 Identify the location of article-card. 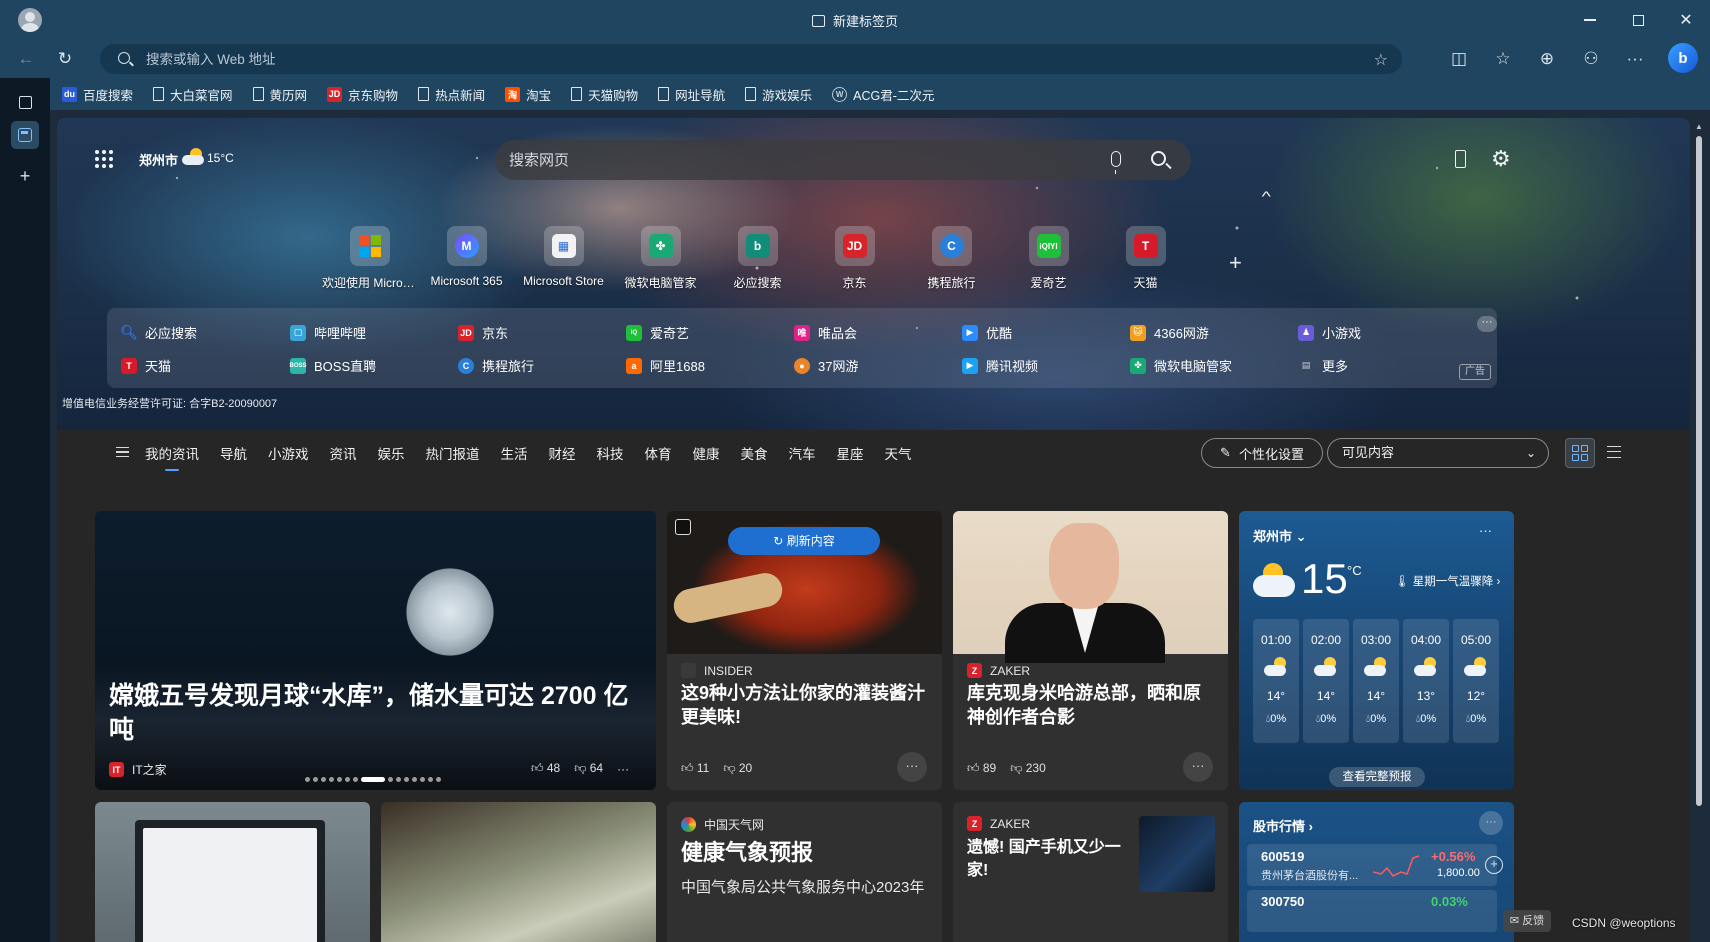
(518, 872).